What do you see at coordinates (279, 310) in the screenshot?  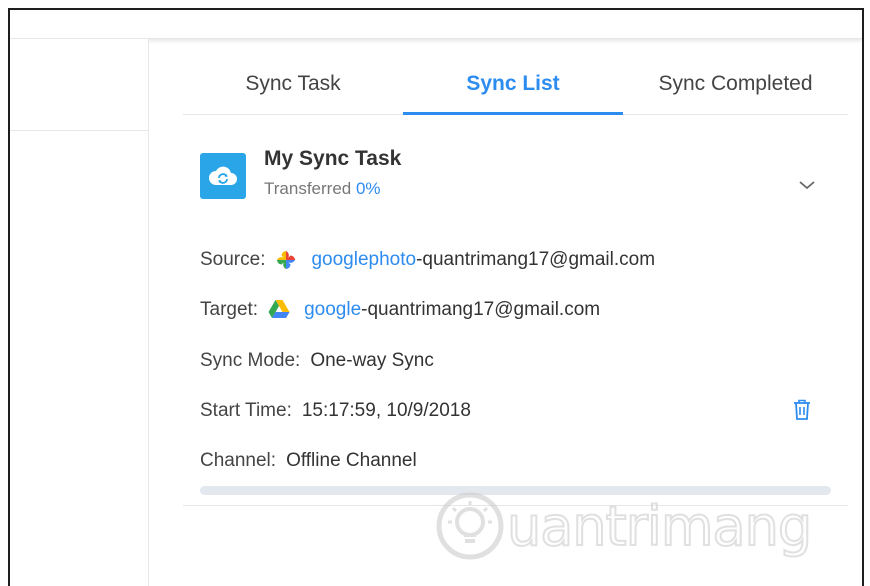 I see `google-drive-icon` at bounding box center [279, 310].